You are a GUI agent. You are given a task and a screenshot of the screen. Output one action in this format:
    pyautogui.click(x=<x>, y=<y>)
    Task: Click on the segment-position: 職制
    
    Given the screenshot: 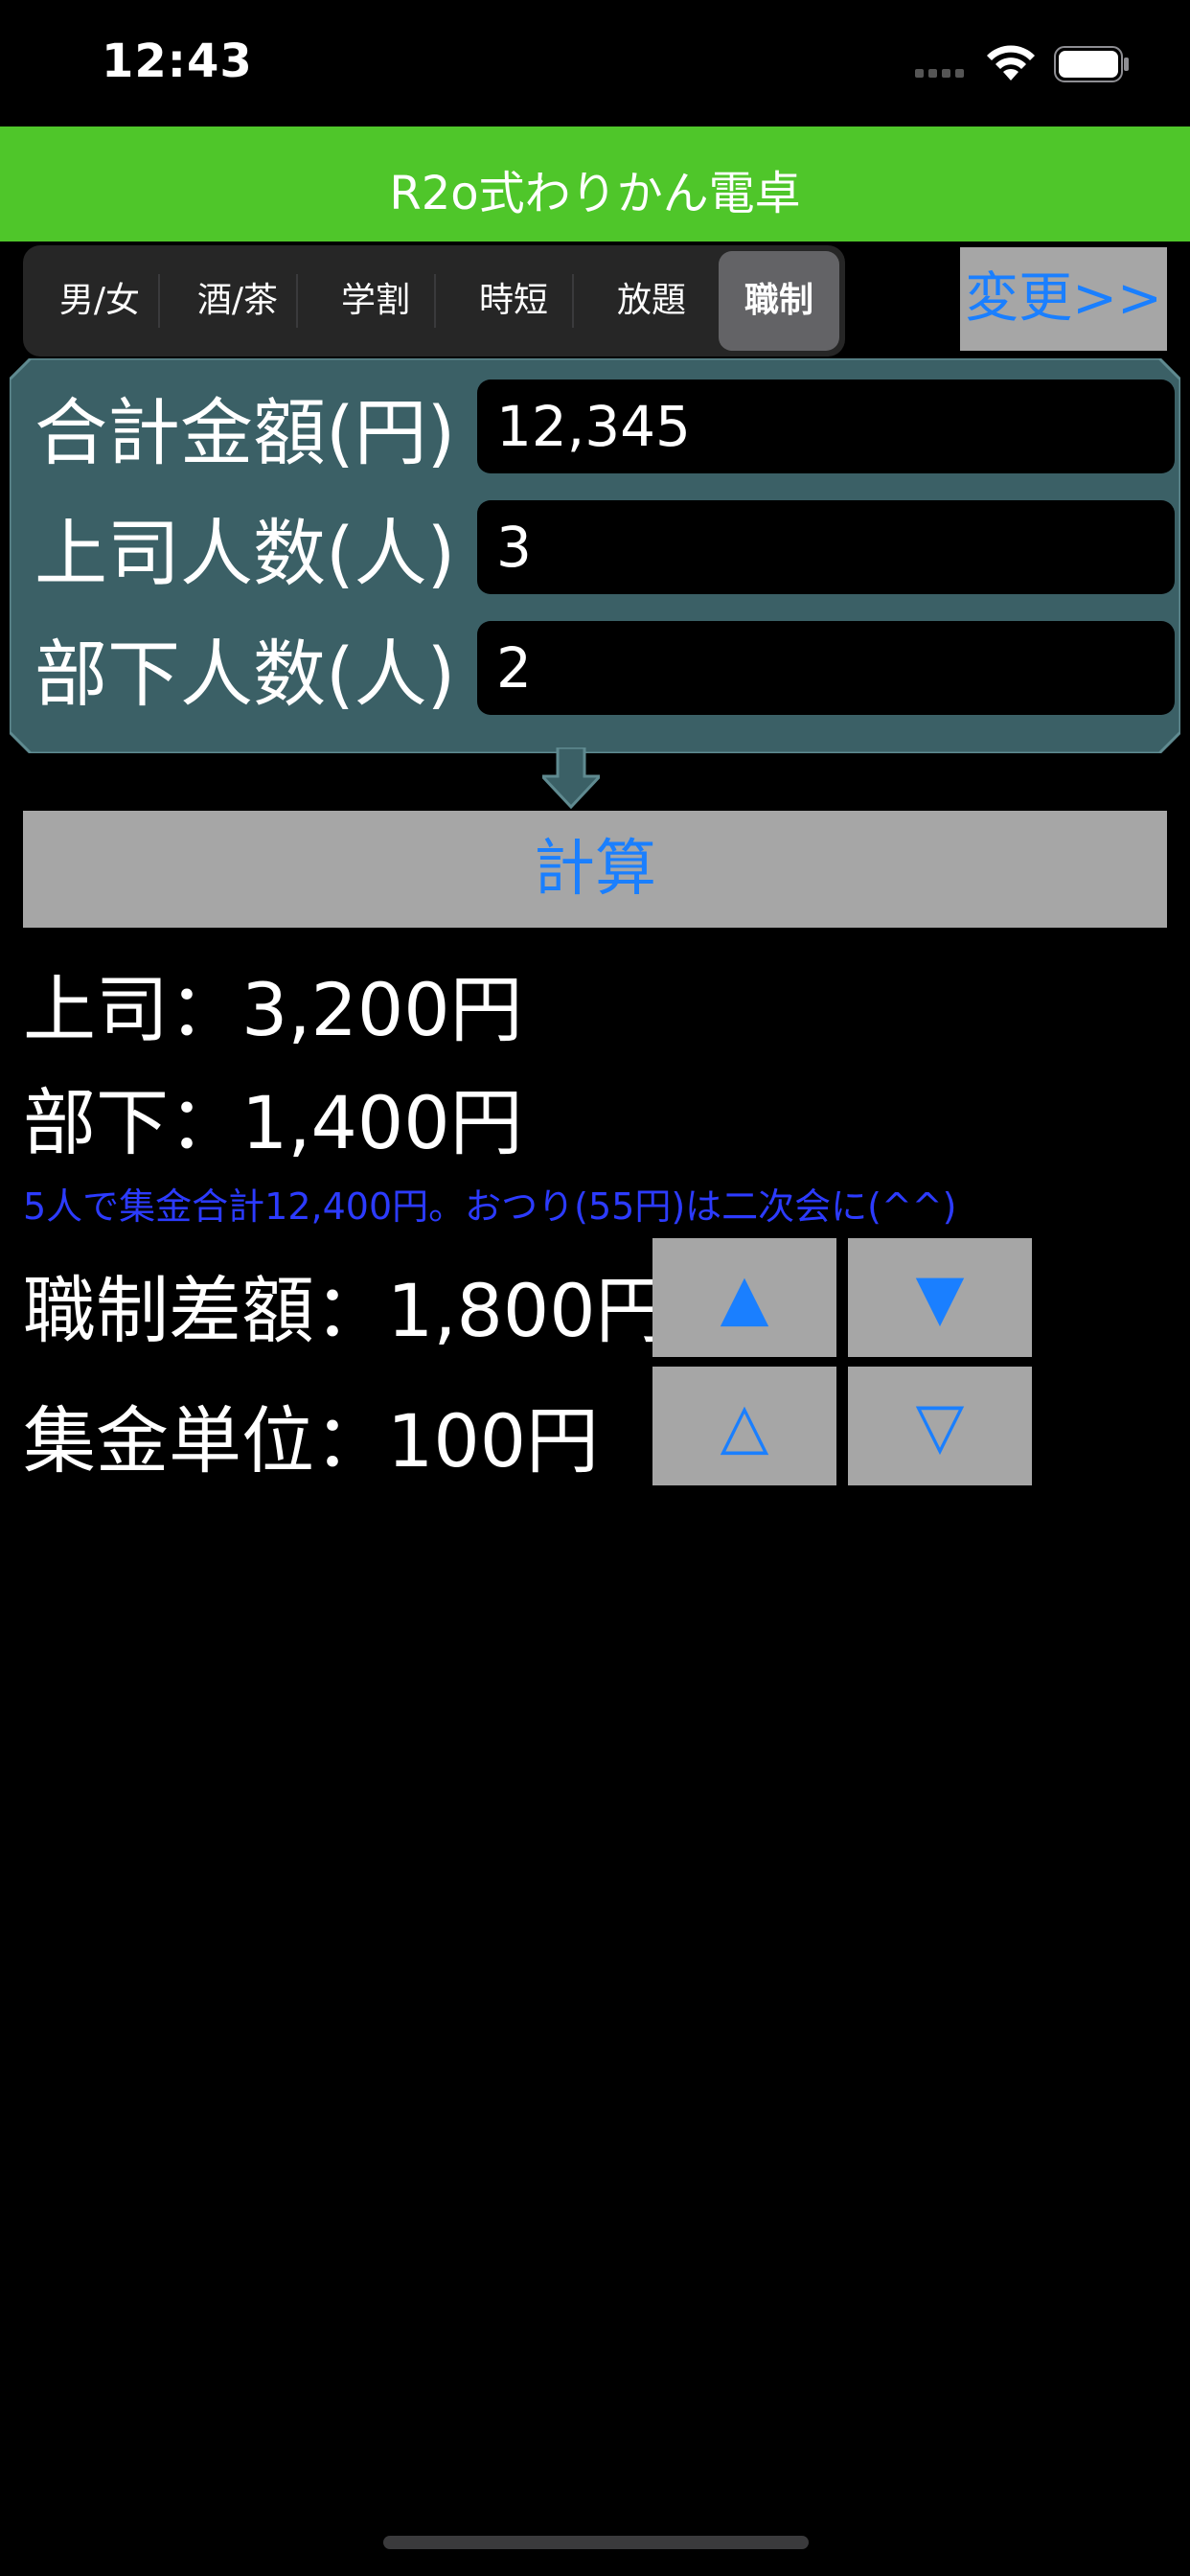 What is the action you would take?
    pyautogui.click(x=779, y=301)
    